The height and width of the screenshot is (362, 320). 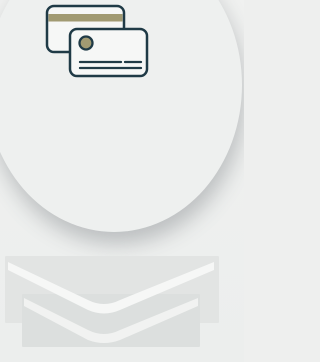 What do you see at coordinates (85, 18) in the screenshot?
I see `magnetic-stripe` at bounding box center [85, 18].